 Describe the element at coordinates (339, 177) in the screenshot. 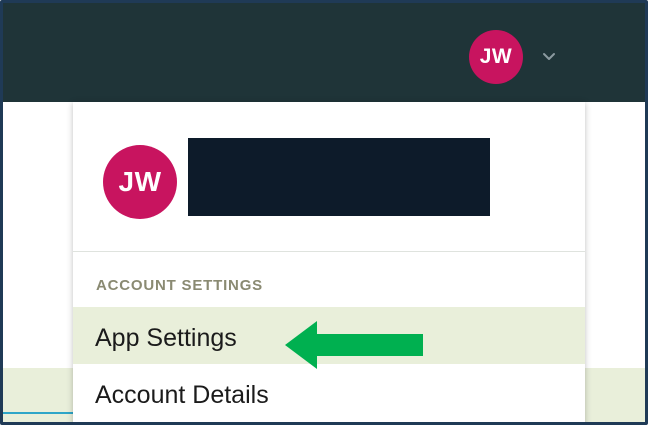

I see `redacted-user-name` at that location.